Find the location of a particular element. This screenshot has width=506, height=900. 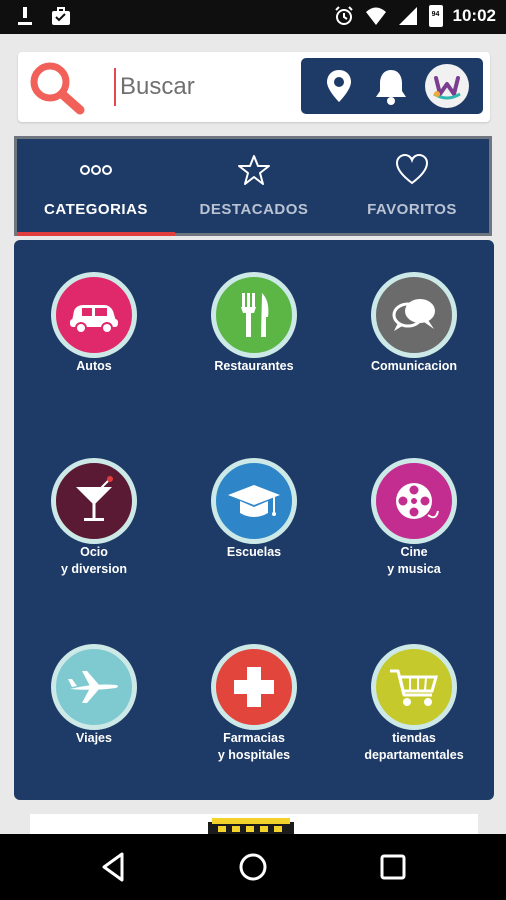

category-ocio-y-diversion: Ocio y diversion is located at coordinates (94, 519).